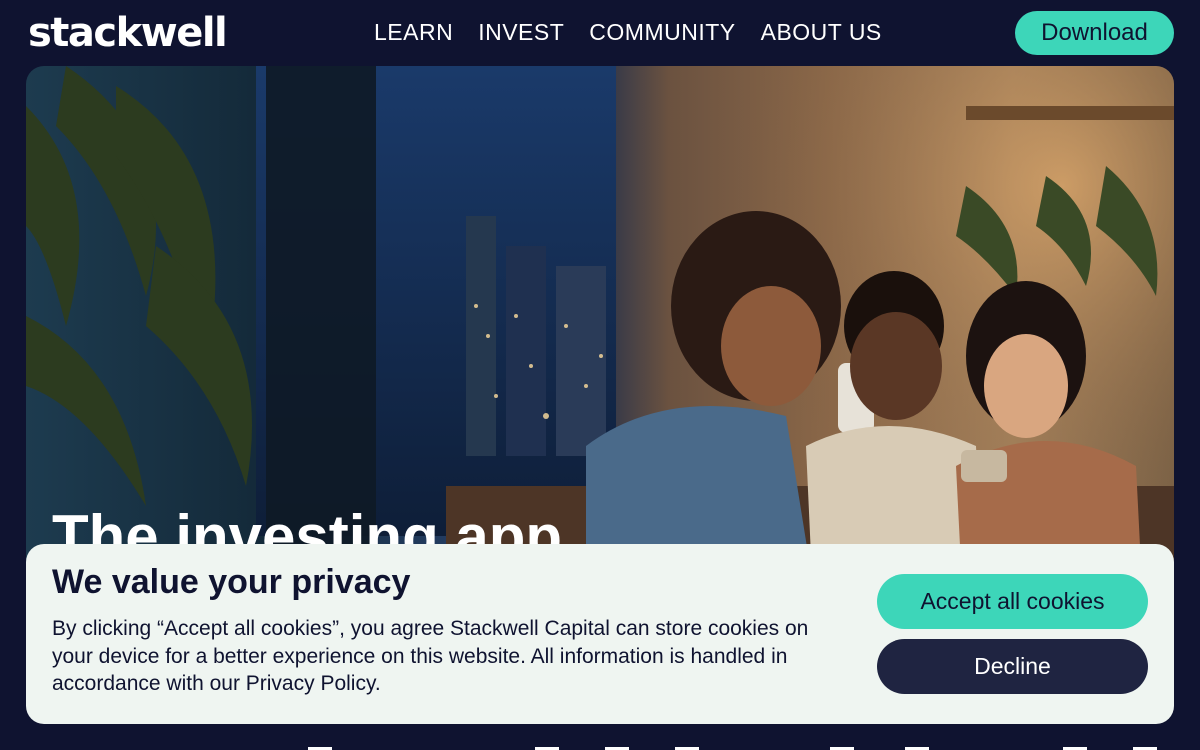 The height and width of the screenshot is (750, 1200). I want to click on main-nav: LEARN INVEST COMMUNITY ABOUT US, so click(628, 32).